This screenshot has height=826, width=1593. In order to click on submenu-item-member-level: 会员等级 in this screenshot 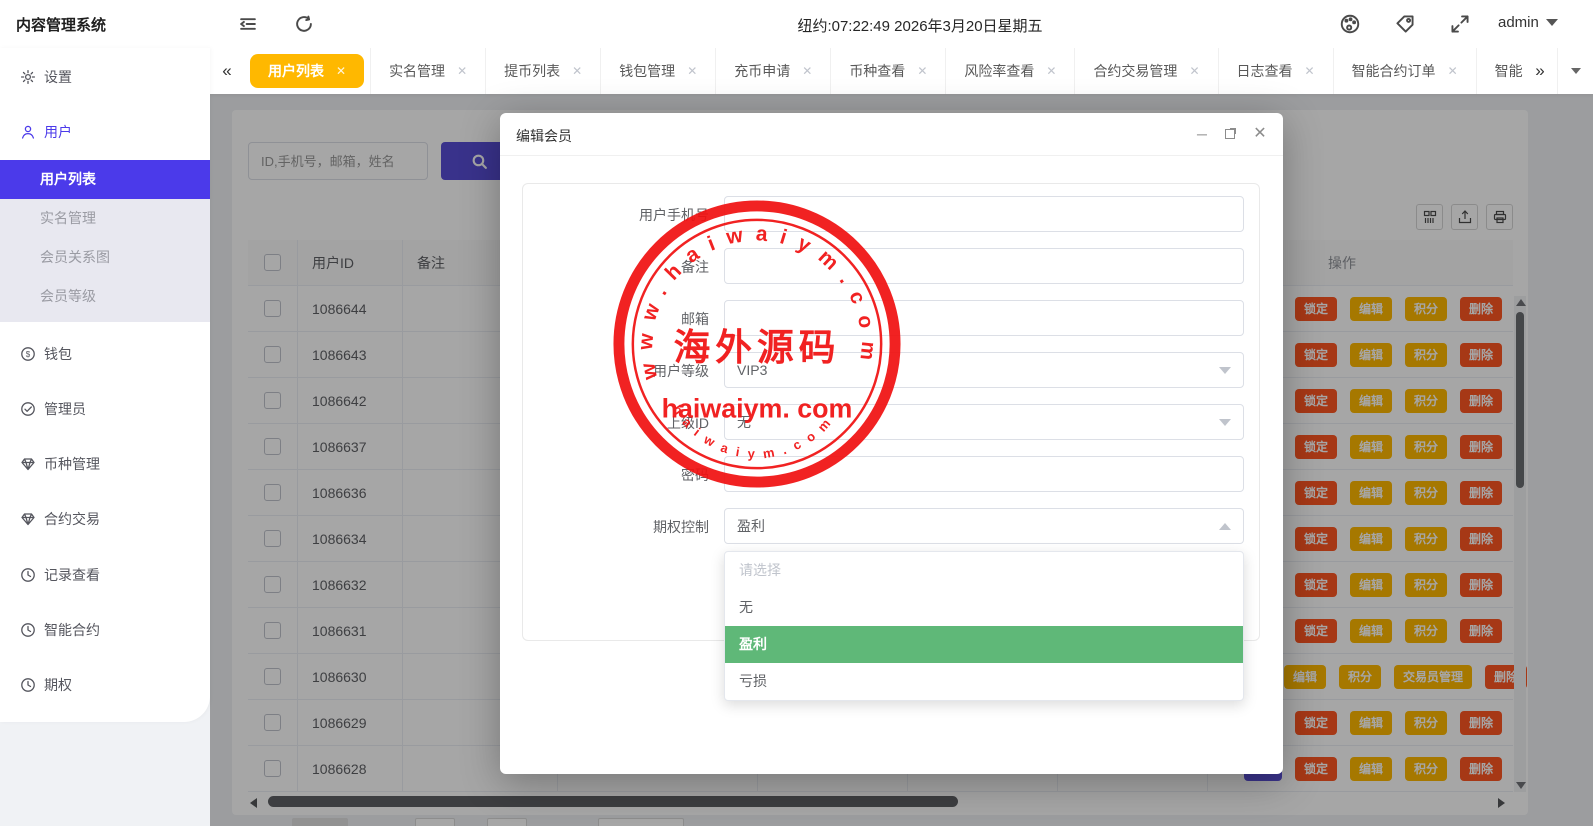, I will do `click(105, 296)`.